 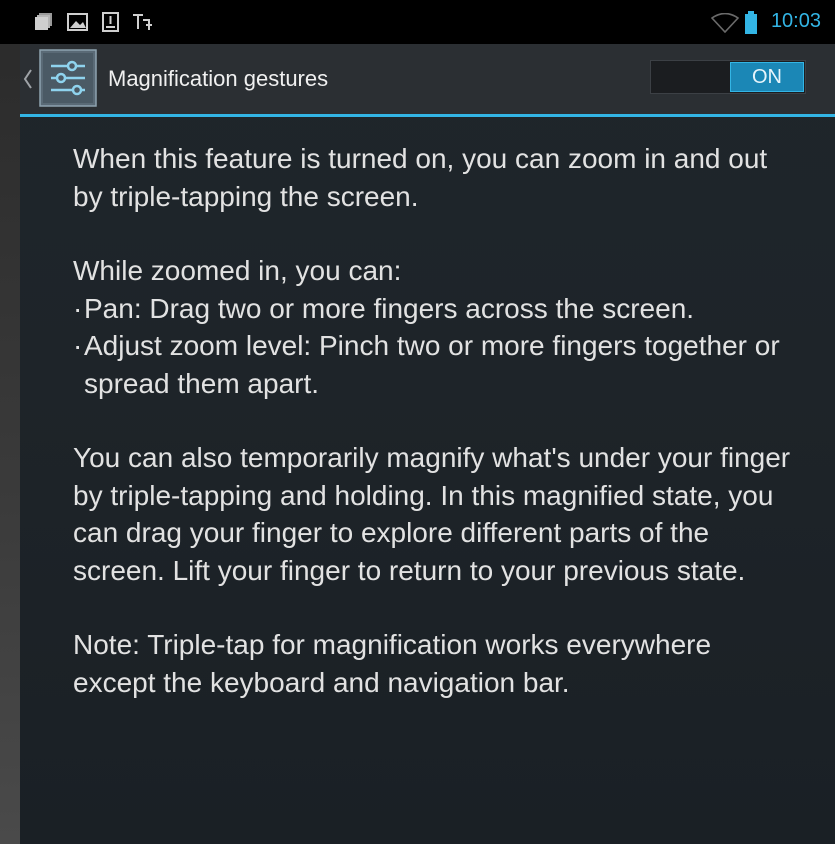 I want to click on action-bar: Magnification gestures ON, so click(x=427, y=79).